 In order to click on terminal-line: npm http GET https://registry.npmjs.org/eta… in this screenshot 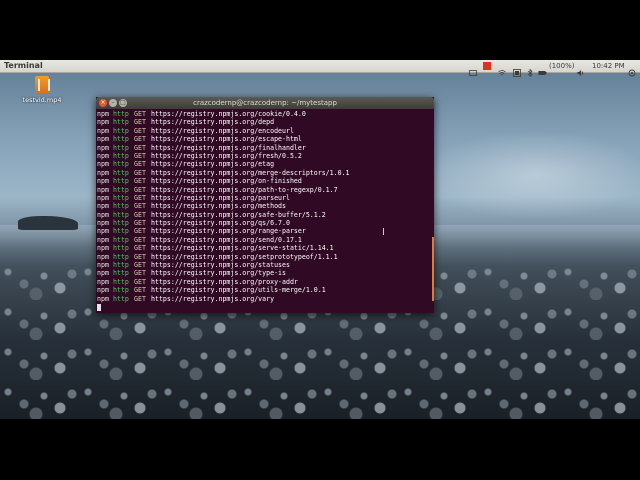, I will do `click(265, 164)`.